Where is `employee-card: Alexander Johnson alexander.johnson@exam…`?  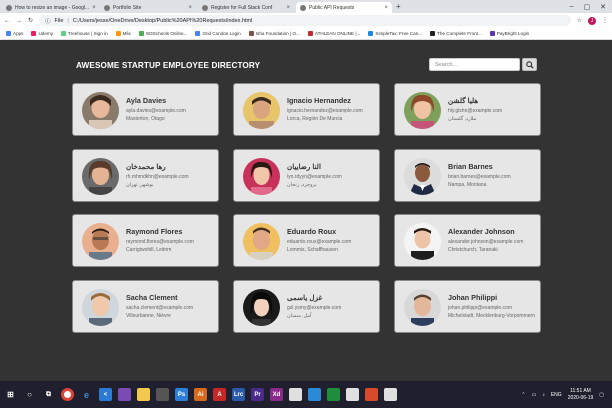
employee-card: Alexander Johnson alexander.johnson@exam… is located at coordinates (467, 240).